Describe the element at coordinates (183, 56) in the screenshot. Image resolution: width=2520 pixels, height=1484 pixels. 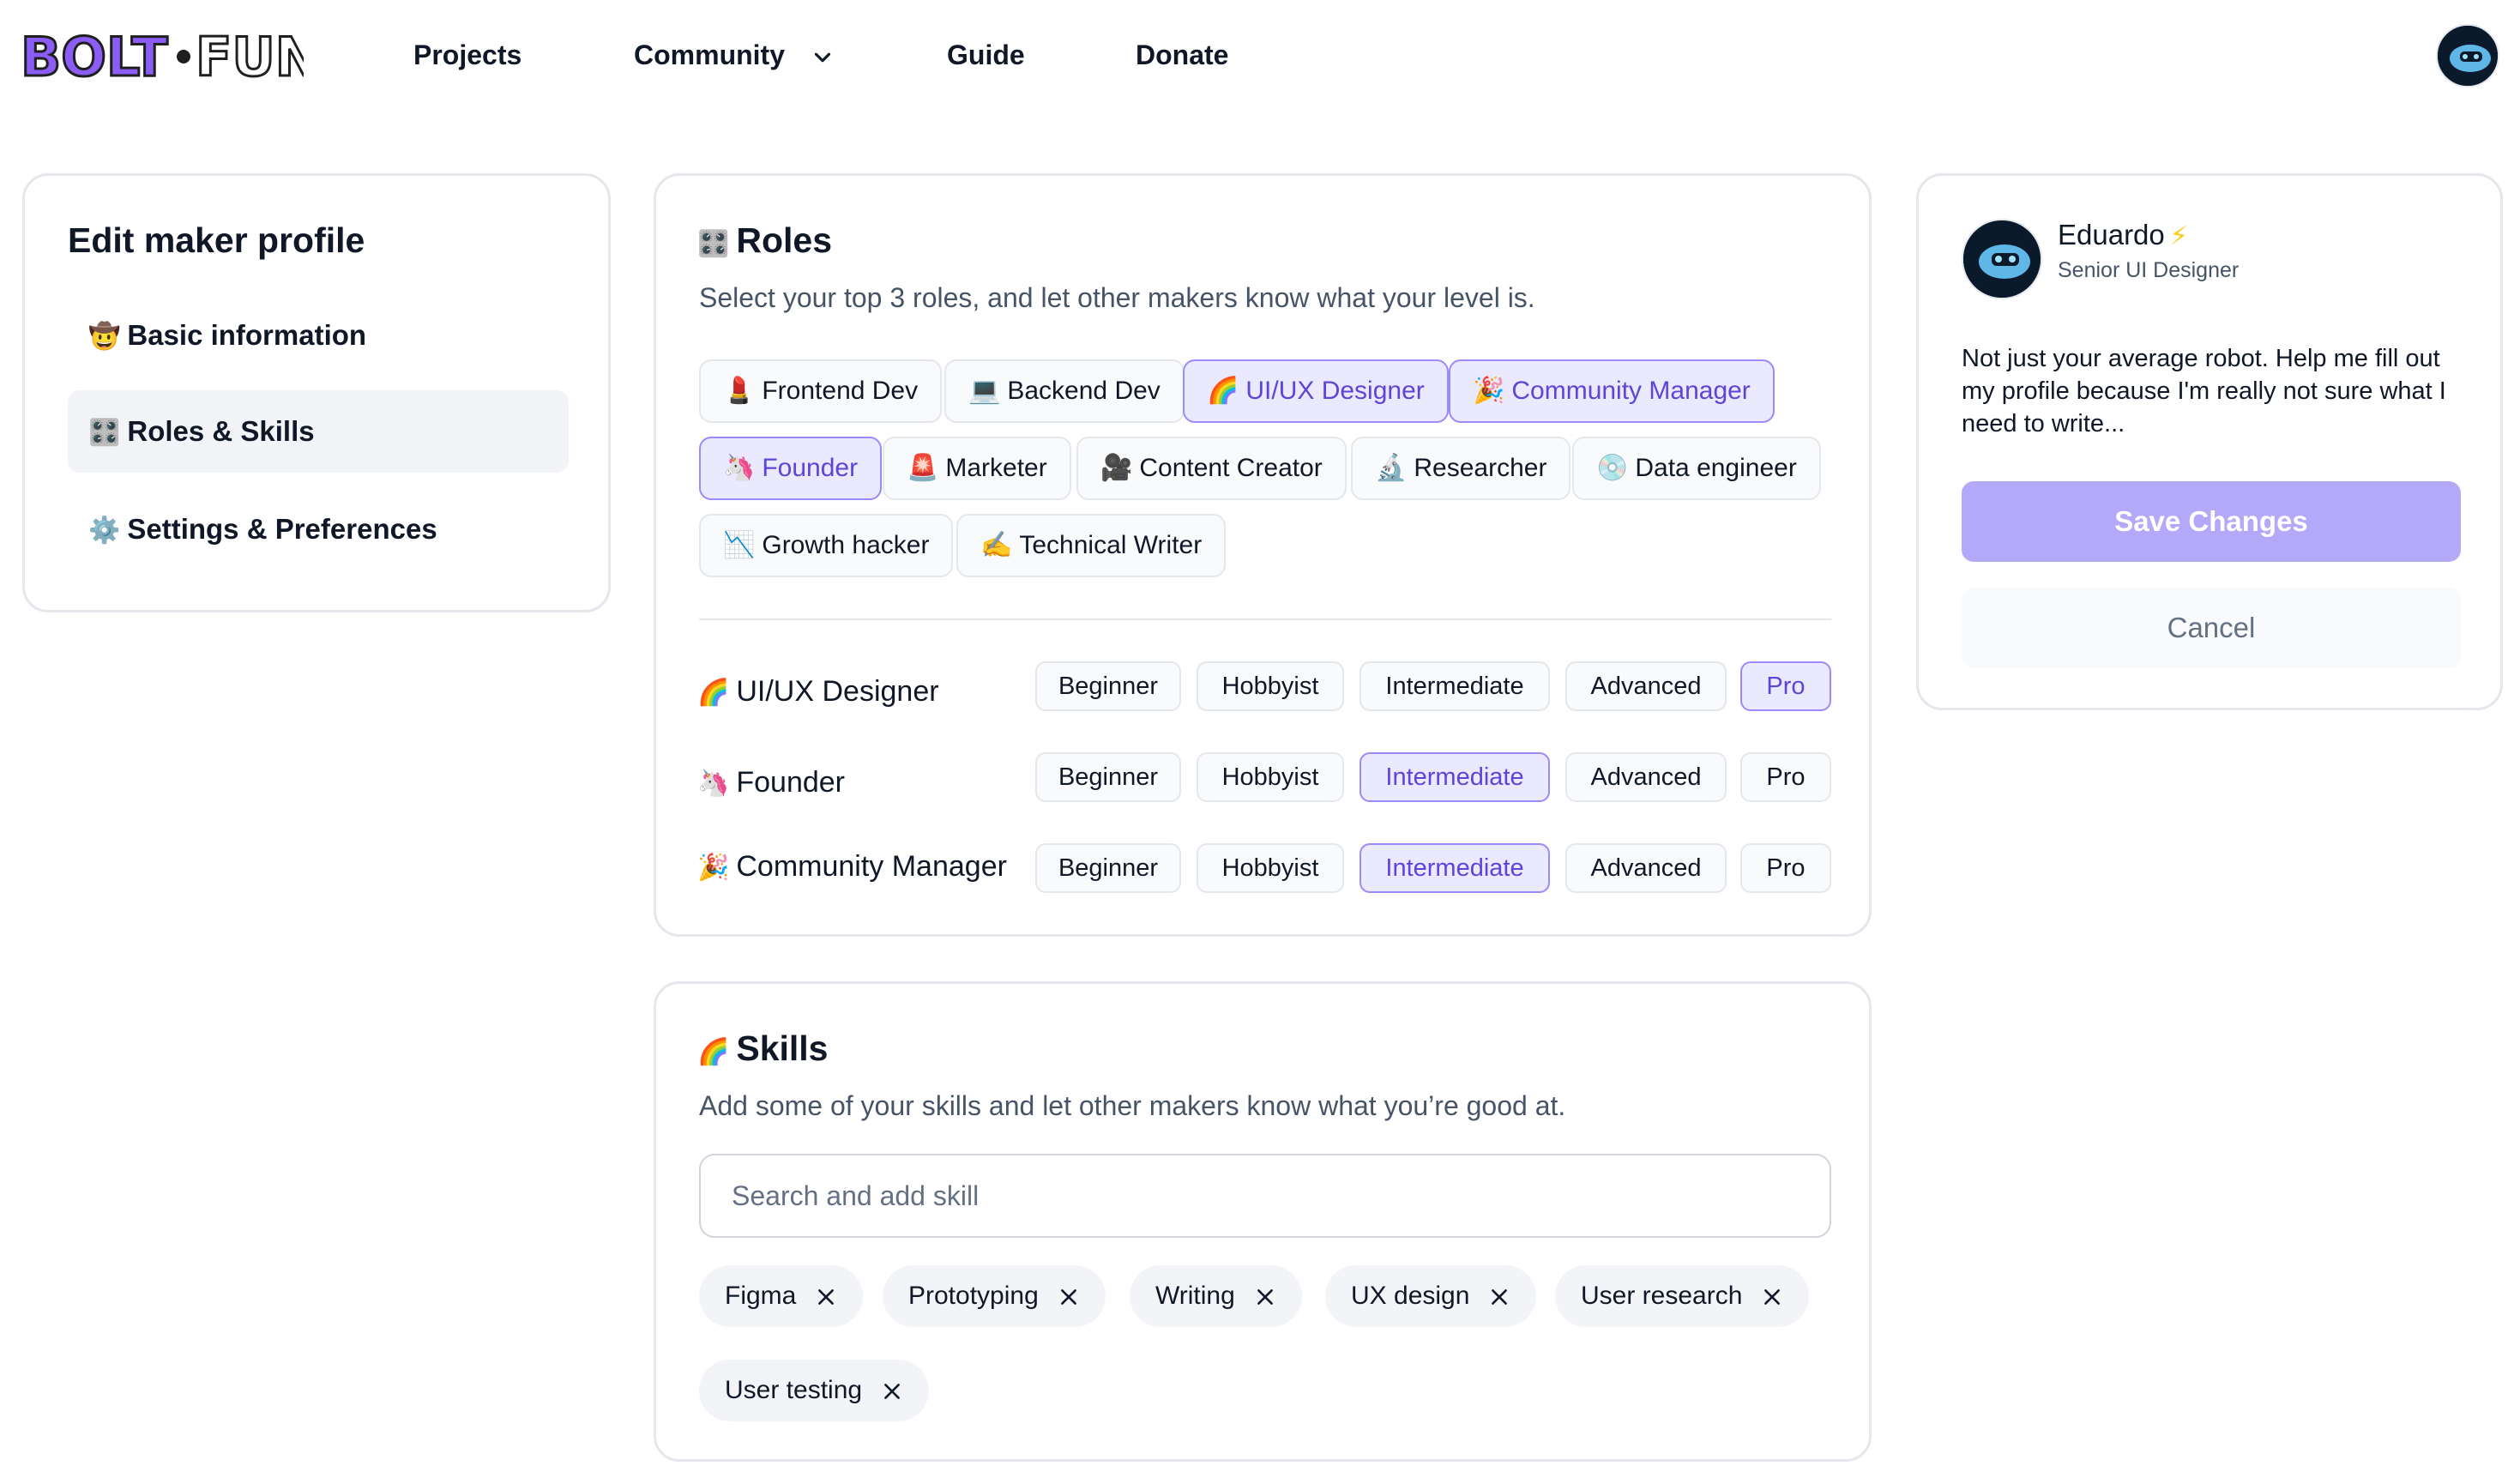
I see `logo-dot` at that location.